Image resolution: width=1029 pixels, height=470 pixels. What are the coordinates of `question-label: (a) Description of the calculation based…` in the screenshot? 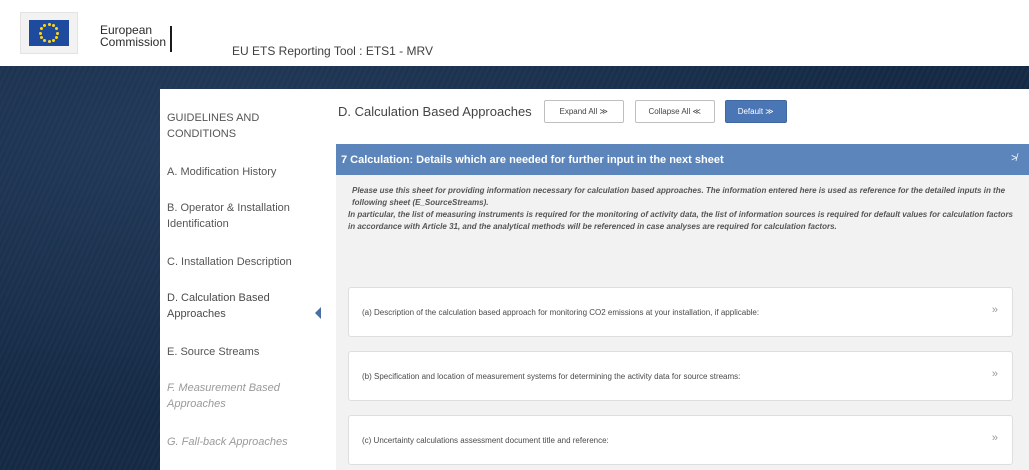 It's located at (561, 312).